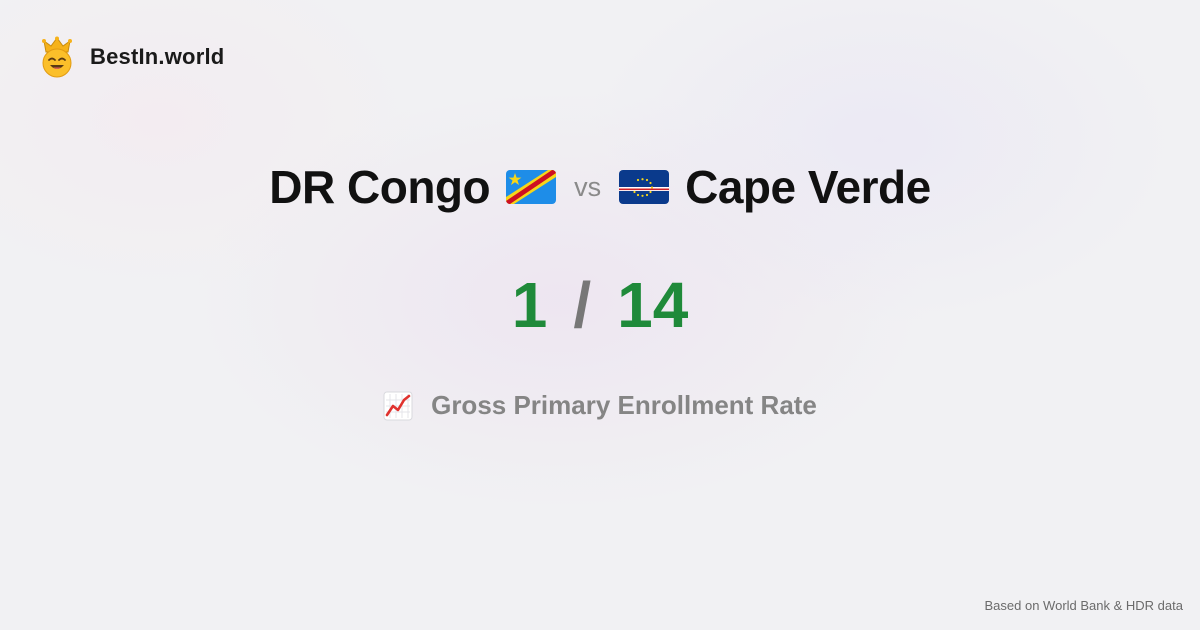  I want to click on brand: BestIn.world, so click(131, 57).